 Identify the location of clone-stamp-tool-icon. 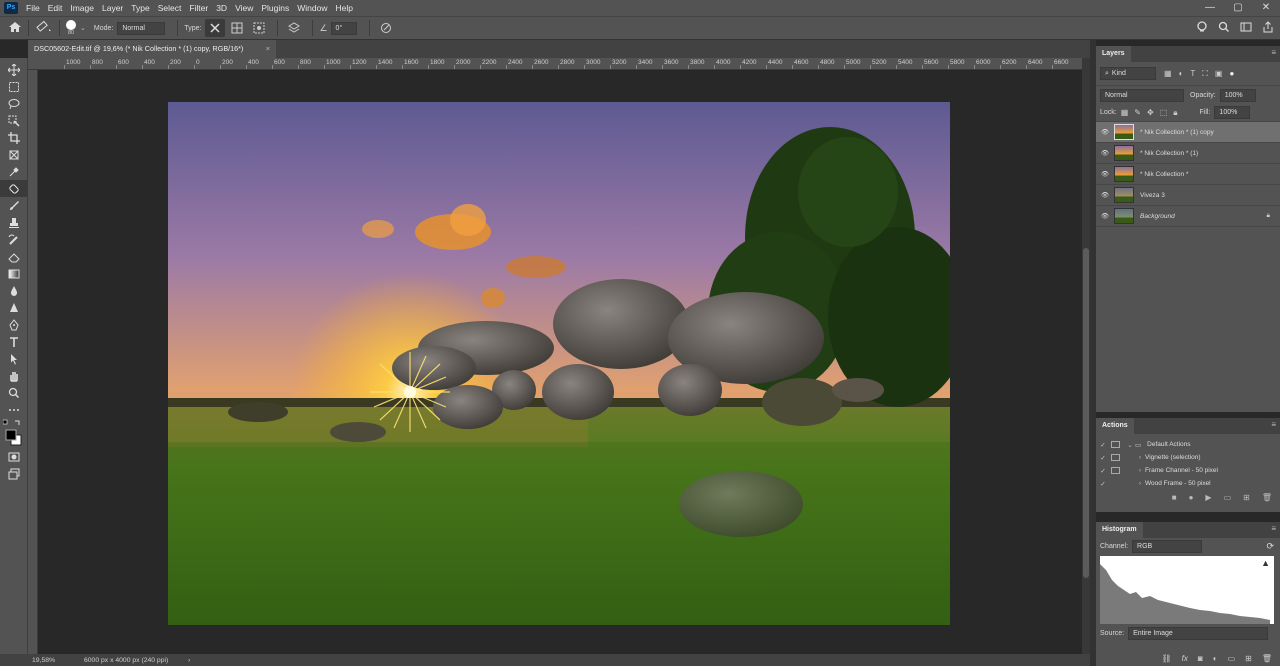
(14, 222).